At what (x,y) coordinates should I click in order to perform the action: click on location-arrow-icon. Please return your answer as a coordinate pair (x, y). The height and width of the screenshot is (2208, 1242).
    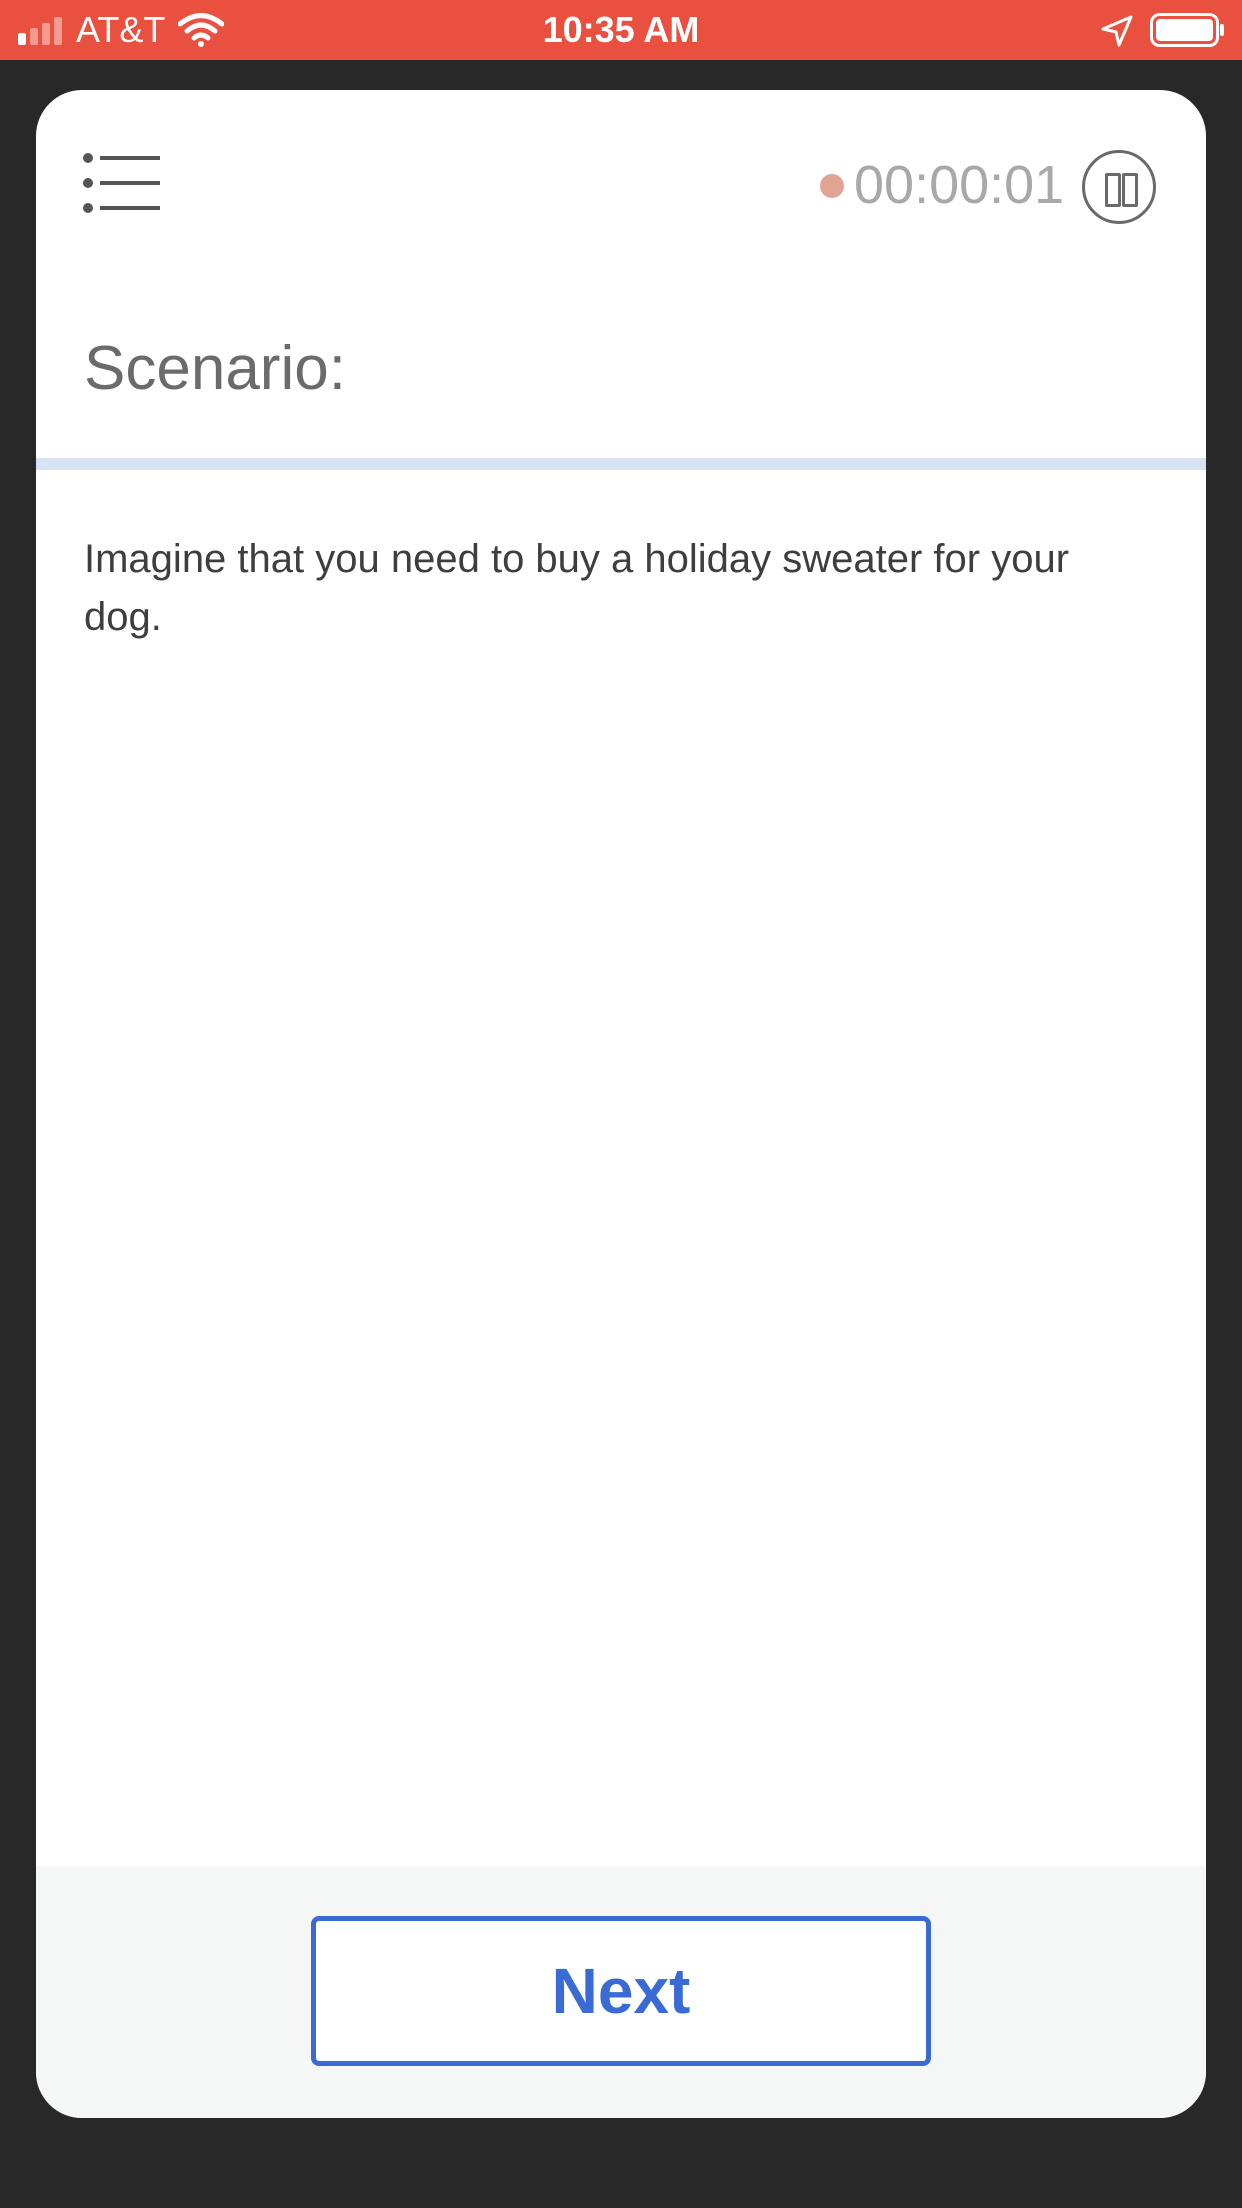
    Looking at the image, I should click on (1117, 31).